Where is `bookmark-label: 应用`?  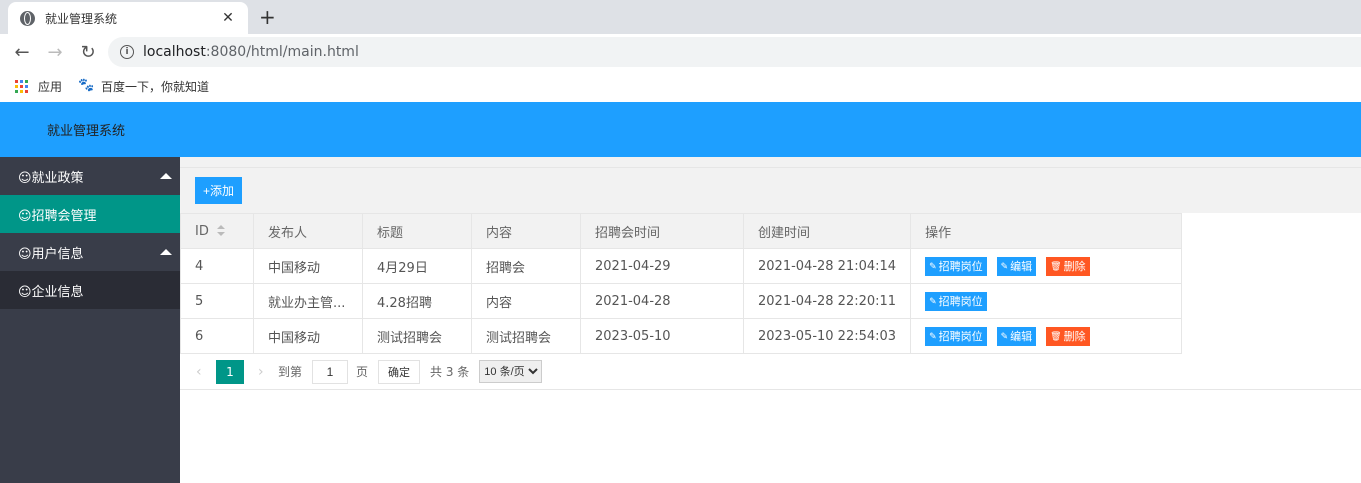 bookmark-label: 应用 is located at coordinates (50, 86).